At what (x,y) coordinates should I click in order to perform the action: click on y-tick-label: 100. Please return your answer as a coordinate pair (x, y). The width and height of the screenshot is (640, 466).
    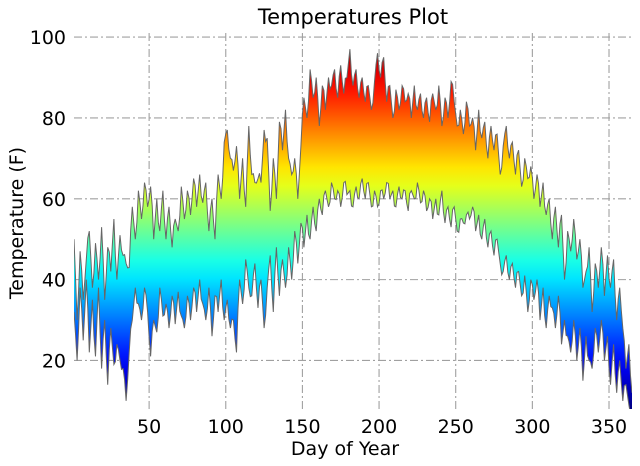
    Looking at the image, I should click on (48, 38).